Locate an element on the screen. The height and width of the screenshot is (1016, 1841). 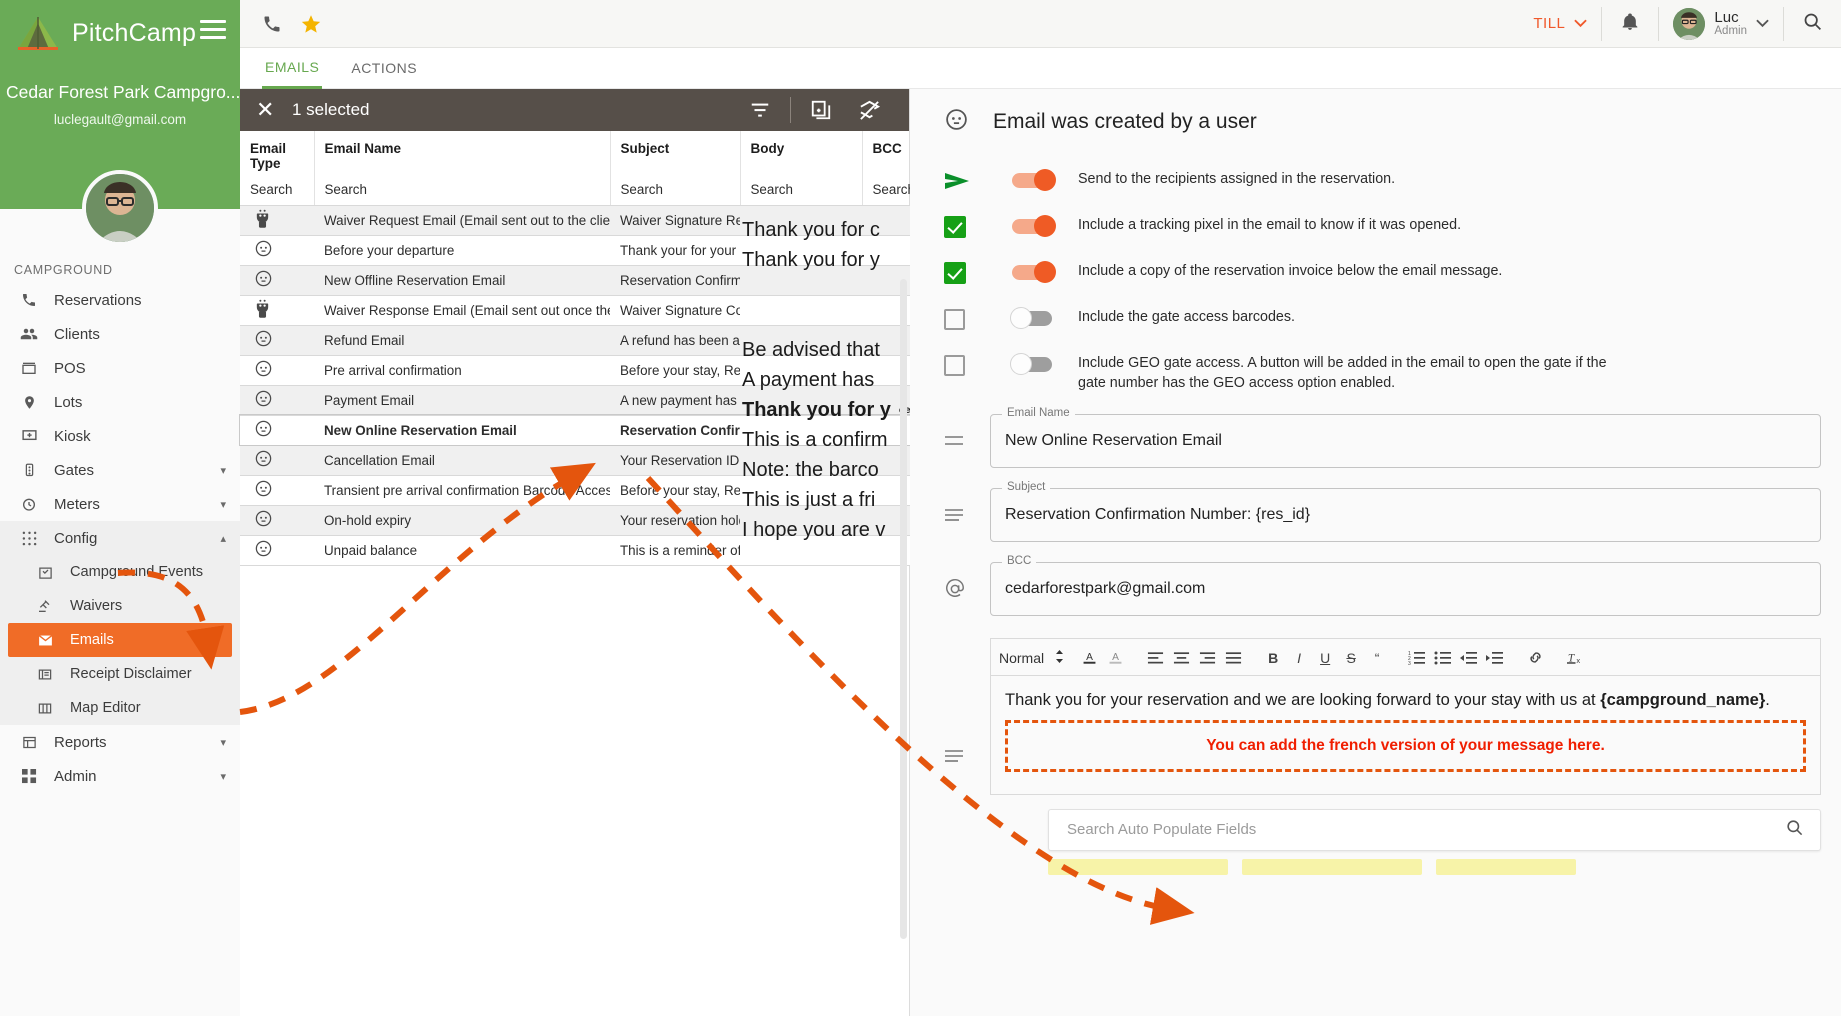
italic-icon: I is located at coordinates (1299, 658).